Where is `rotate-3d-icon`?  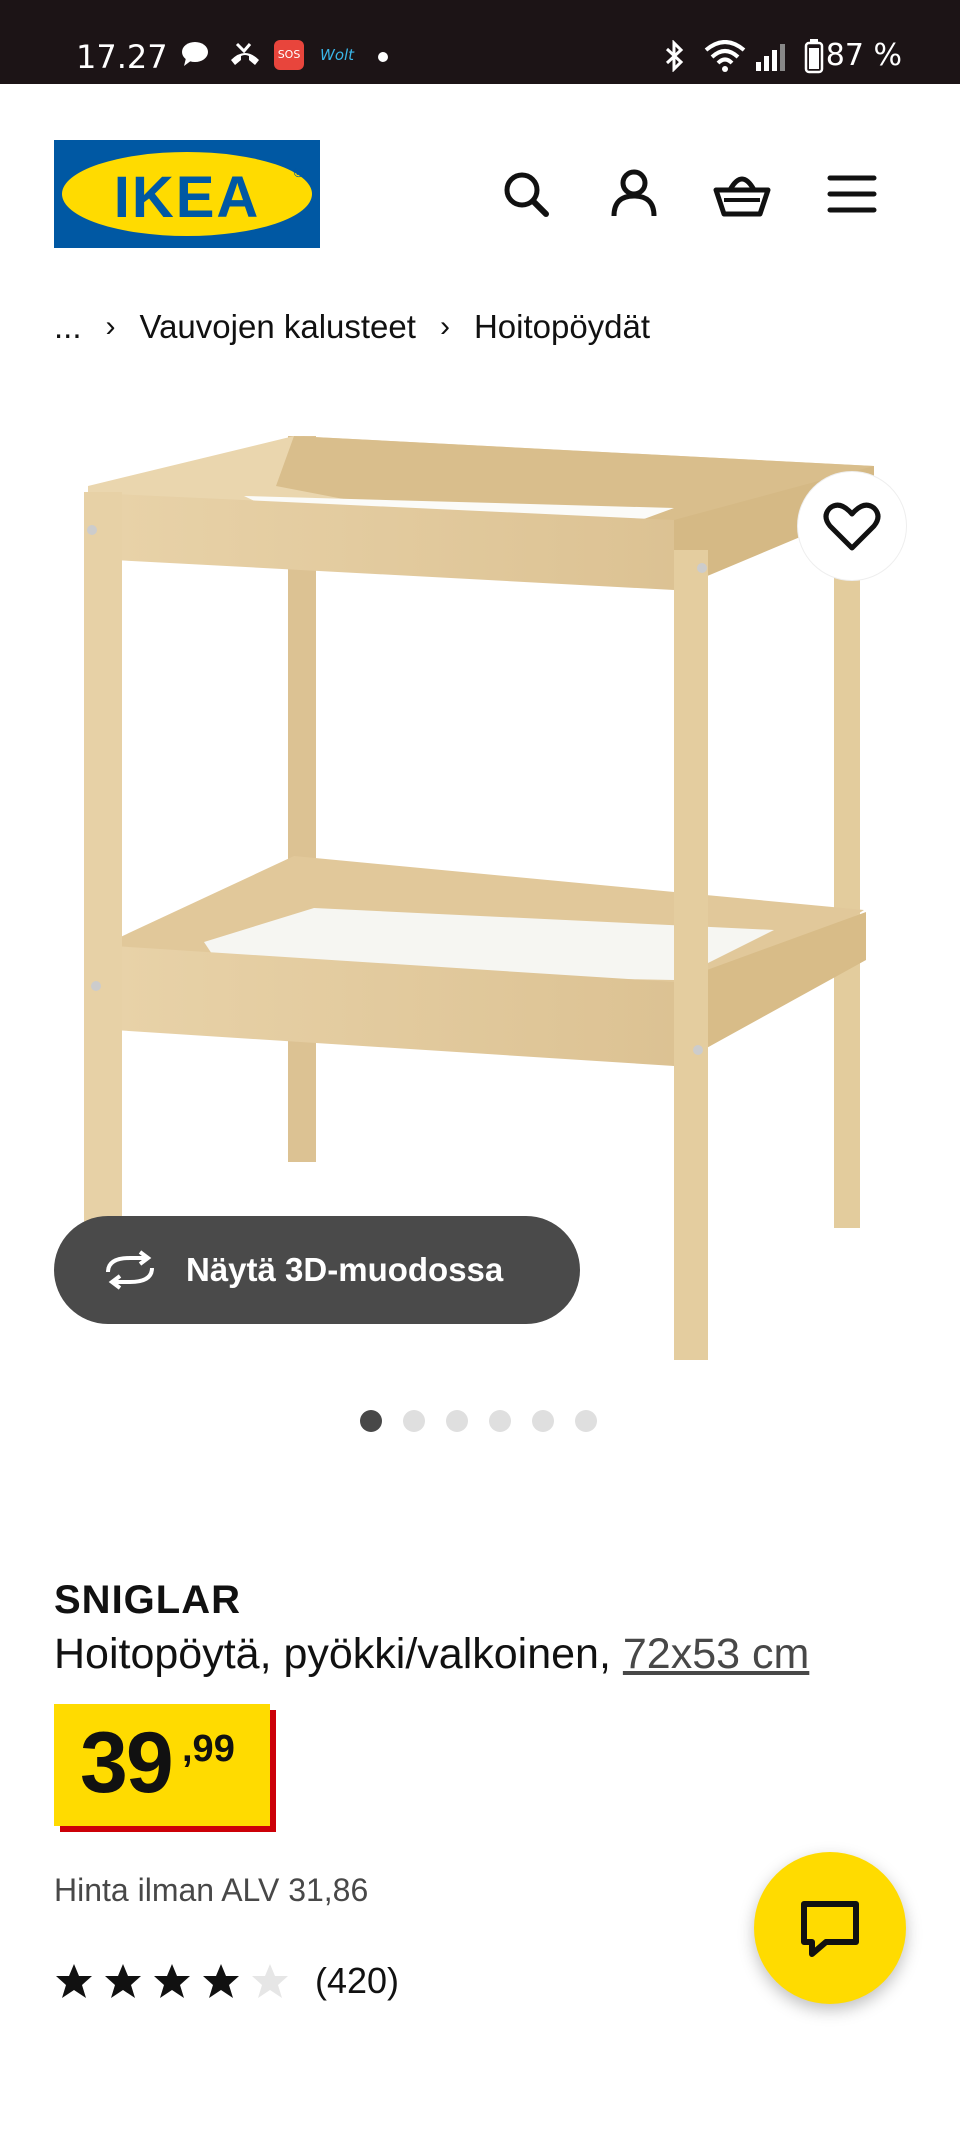
rotate-3d-icon is located at coordinates (130, 1270).